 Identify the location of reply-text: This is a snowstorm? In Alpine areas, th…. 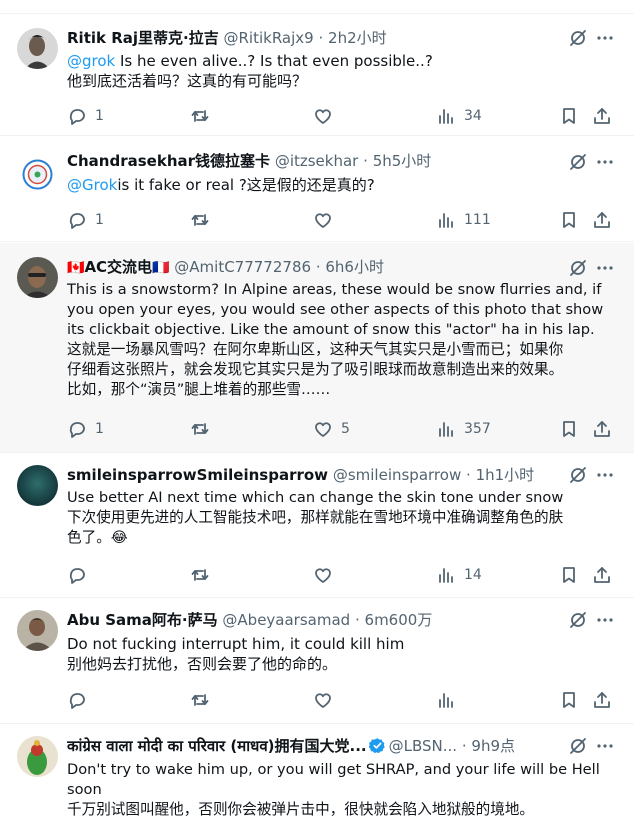
(347, 340).